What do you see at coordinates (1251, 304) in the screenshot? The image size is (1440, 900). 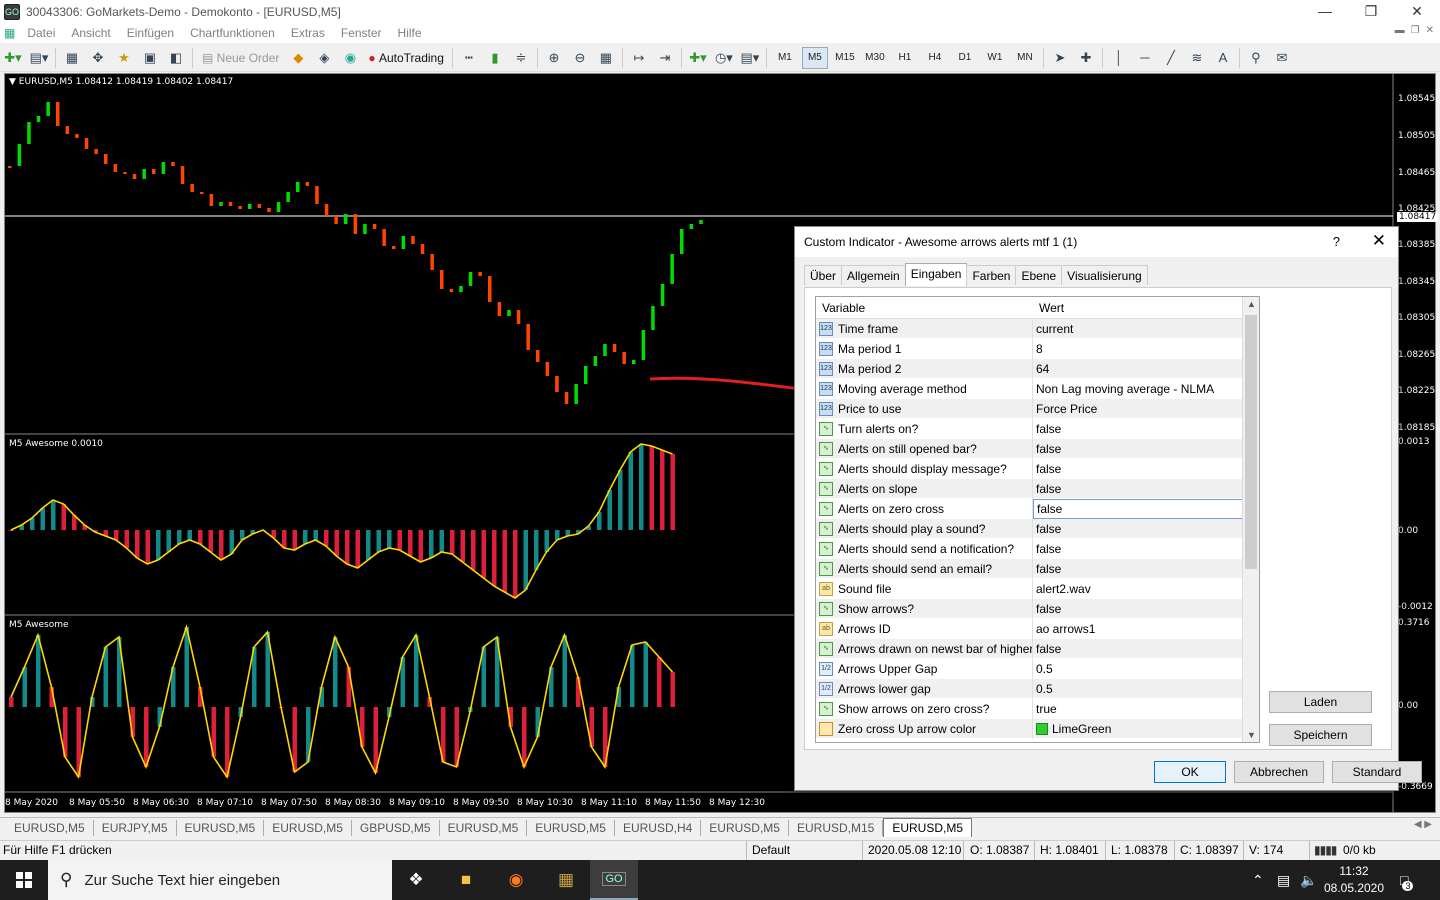 I see `scroll-up-icon: ▲` at bounding box center [1251, 304].